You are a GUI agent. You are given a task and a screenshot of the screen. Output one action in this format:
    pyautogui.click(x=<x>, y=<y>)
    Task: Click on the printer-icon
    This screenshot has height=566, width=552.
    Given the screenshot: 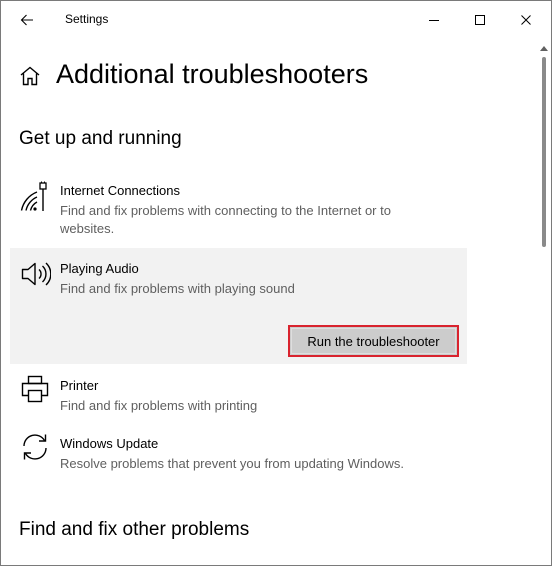 What is the action you would take?
    pyautogui.click(x=35, y=389)
    